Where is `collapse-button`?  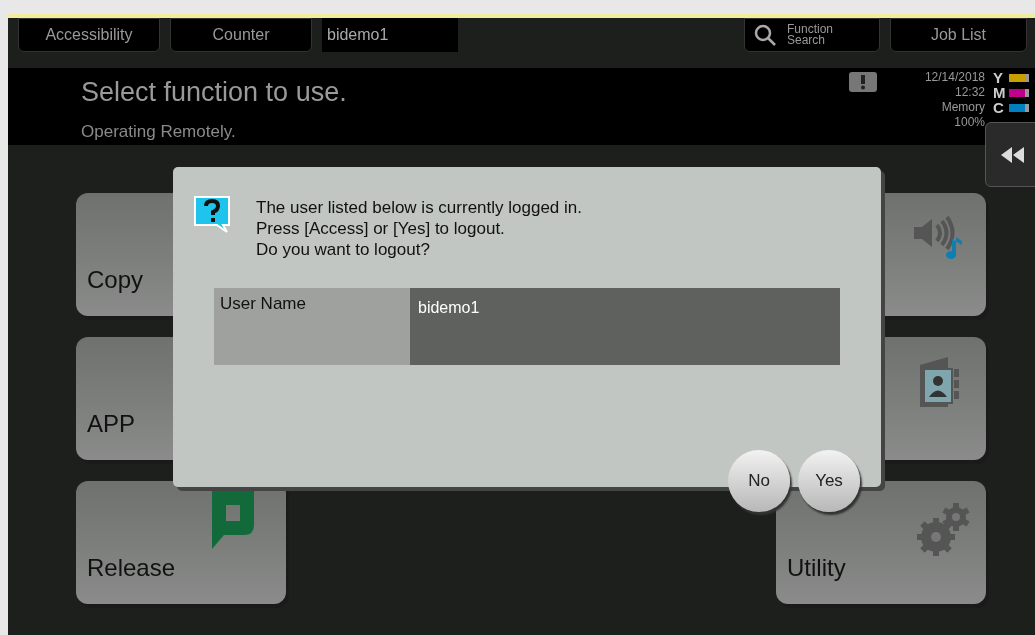 collapse-button is located at coordinates (1010, 154).